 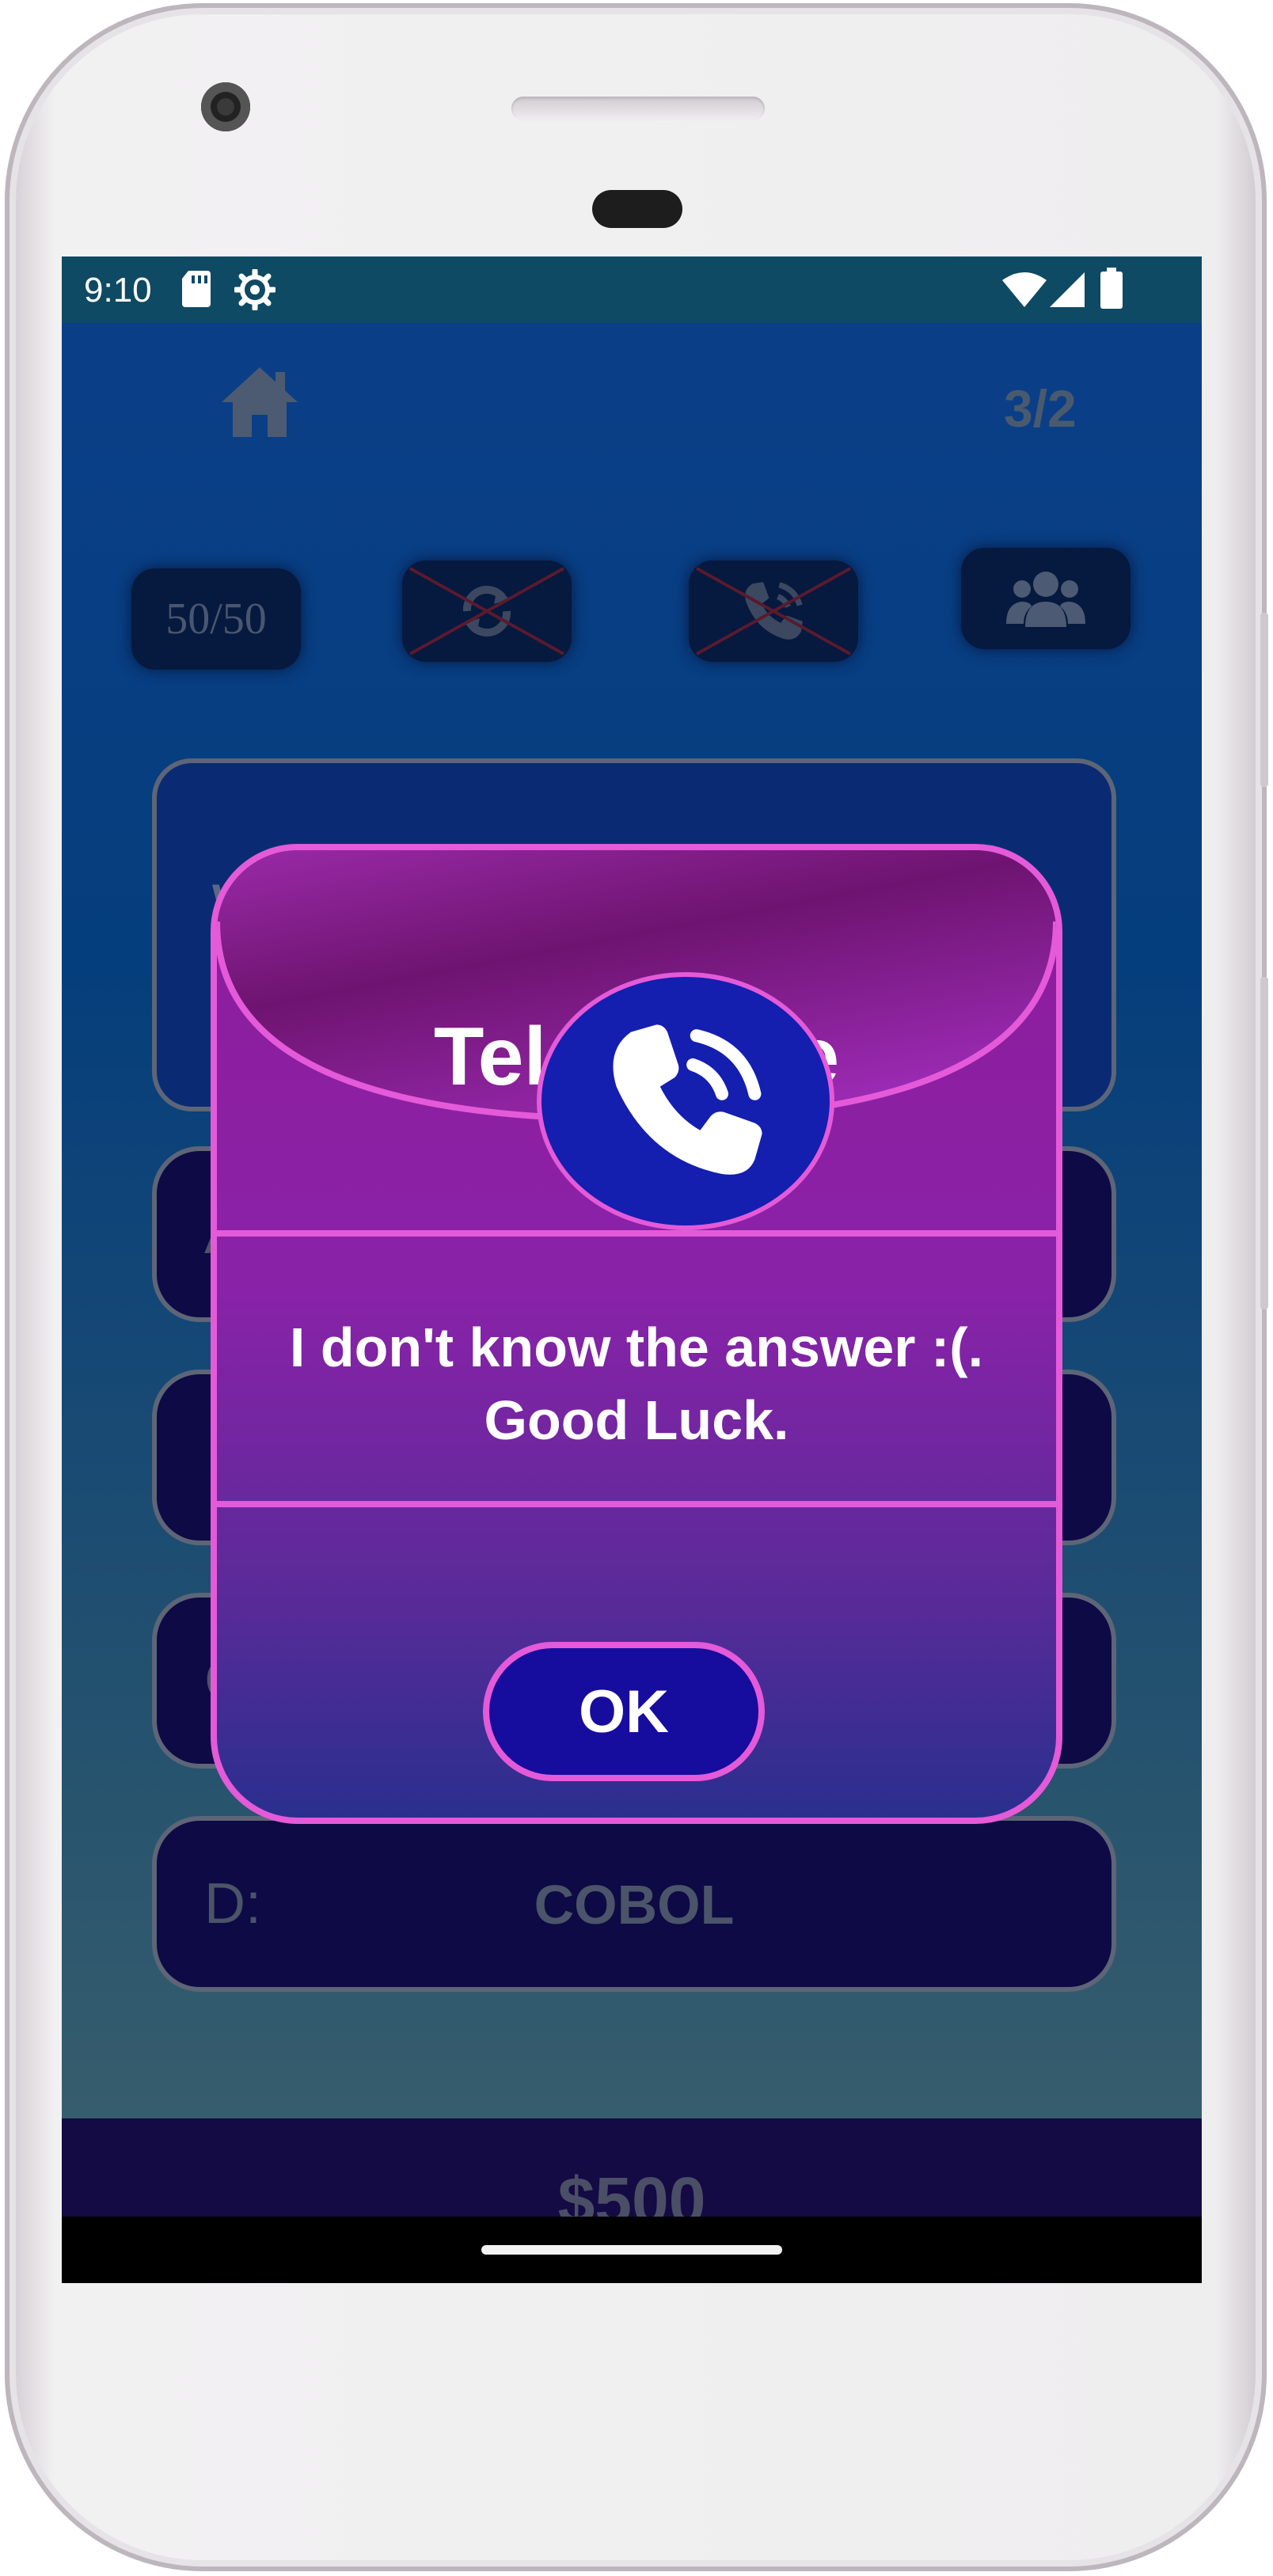 I want to click on telephone-badge, so click(x=685, y=1101).